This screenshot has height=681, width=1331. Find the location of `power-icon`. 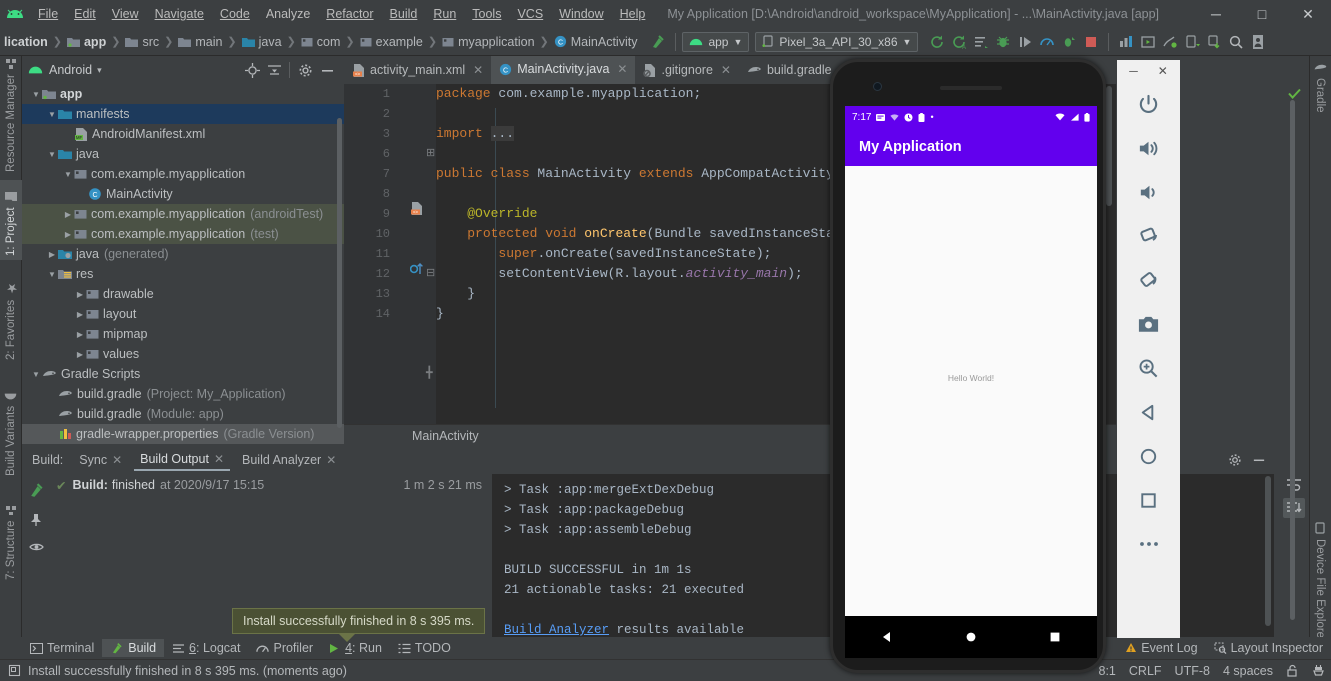

power-icon is located at coordinates (1148, 104).